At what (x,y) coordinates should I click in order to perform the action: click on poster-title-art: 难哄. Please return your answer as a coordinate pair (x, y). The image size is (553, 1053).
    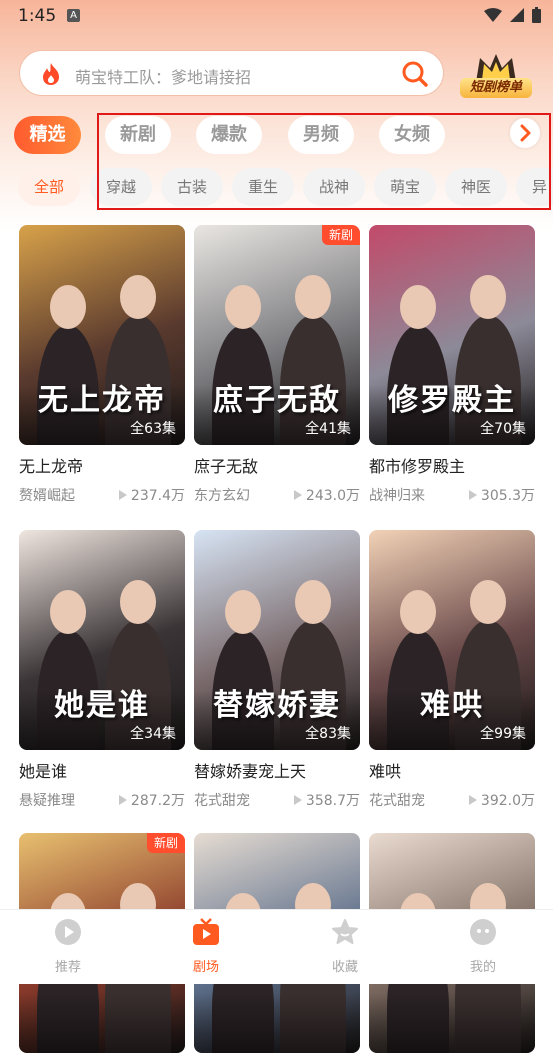
    Looking at the image, I should click on (452, 705).